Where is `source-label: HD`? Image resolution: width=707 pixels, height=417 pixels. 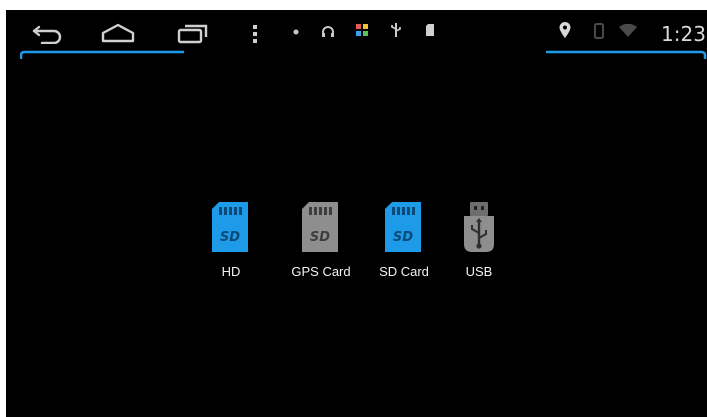
source-label: HD is located at coordinates (231, 271).